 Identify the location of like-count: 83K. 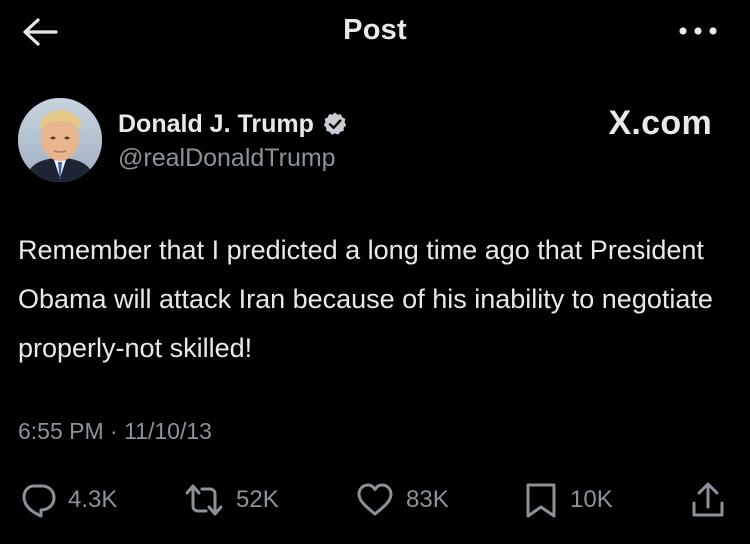
(427, 499).